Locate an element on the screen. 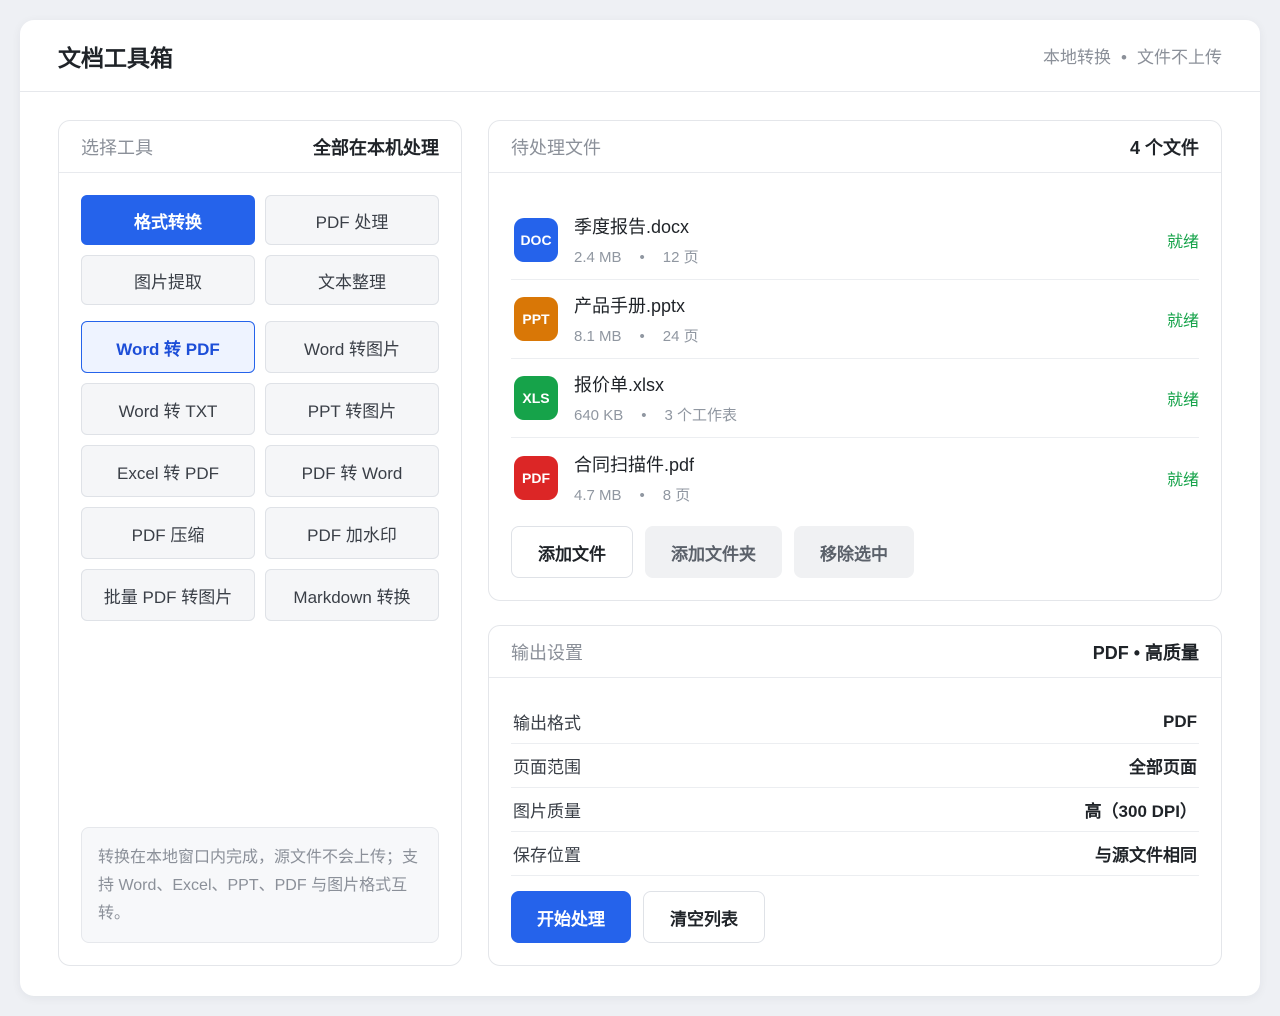 Image resolution: width=1280 pixels, height=1016 pixels. file-size: 640 KB is located at coordinates (599, 415).